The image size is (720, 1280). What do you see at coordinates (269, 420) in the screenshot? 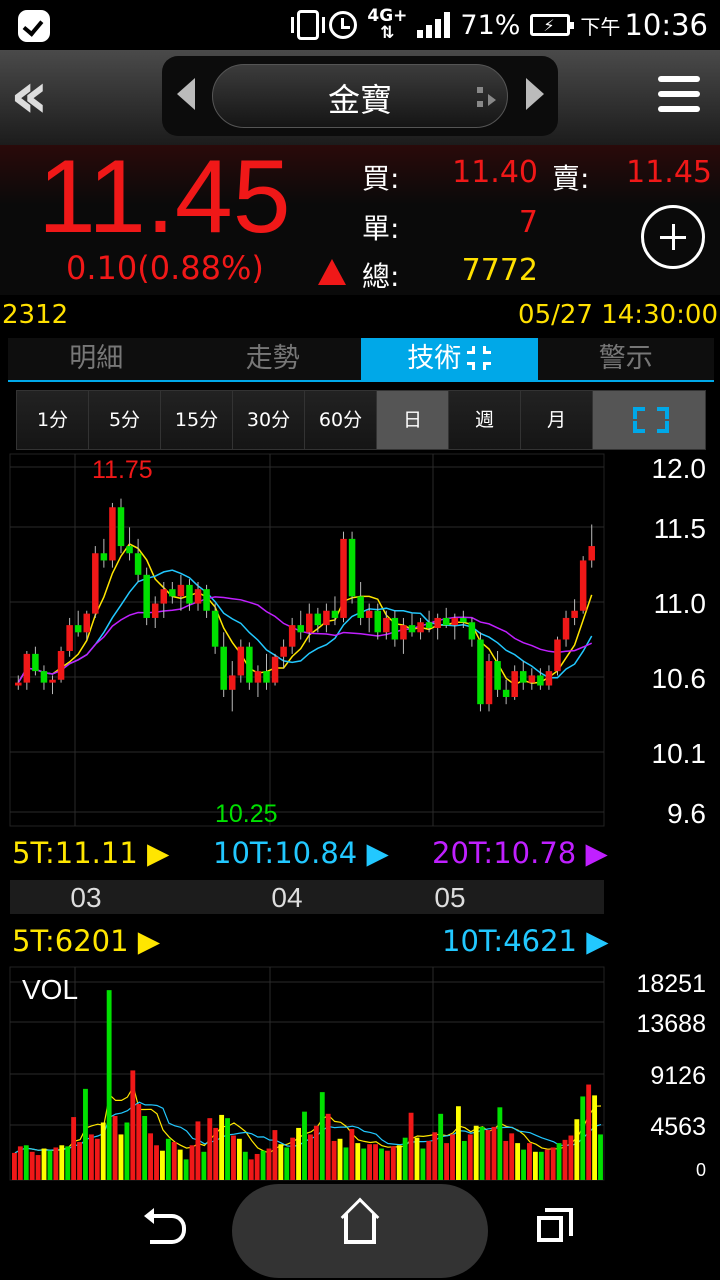
I see `period-30min: 30分` at bounding box center [269, 420].